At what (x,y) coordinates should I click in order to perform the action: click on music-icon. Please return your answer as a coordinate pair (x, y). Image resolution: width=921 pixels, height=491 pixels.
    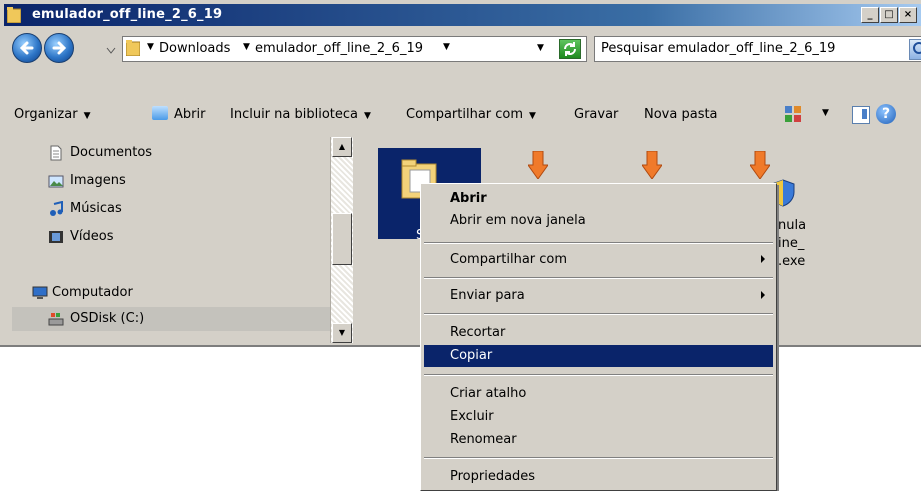
    Looking at the image, I should click on (56, 208).